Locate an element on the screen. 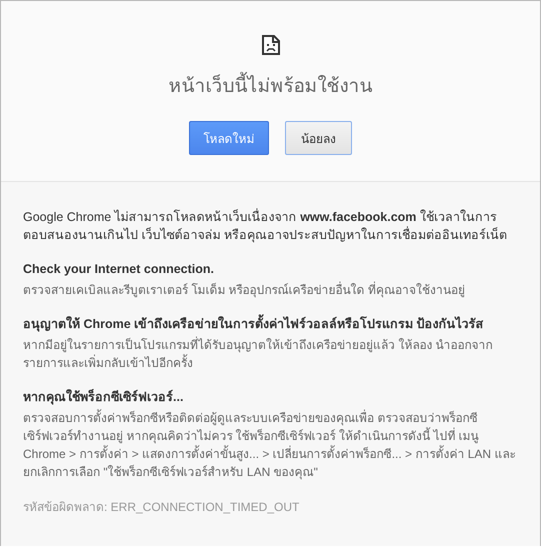 The image size is (541, 547). less-button: น้อยลง is located at coordinates (318, 138).